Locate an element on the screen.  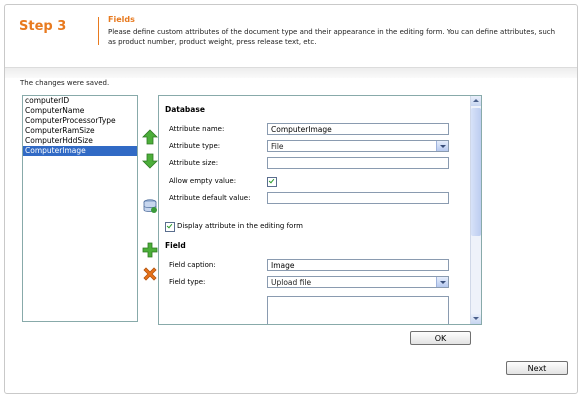
plus-icon is located at coordinates (150, 250).